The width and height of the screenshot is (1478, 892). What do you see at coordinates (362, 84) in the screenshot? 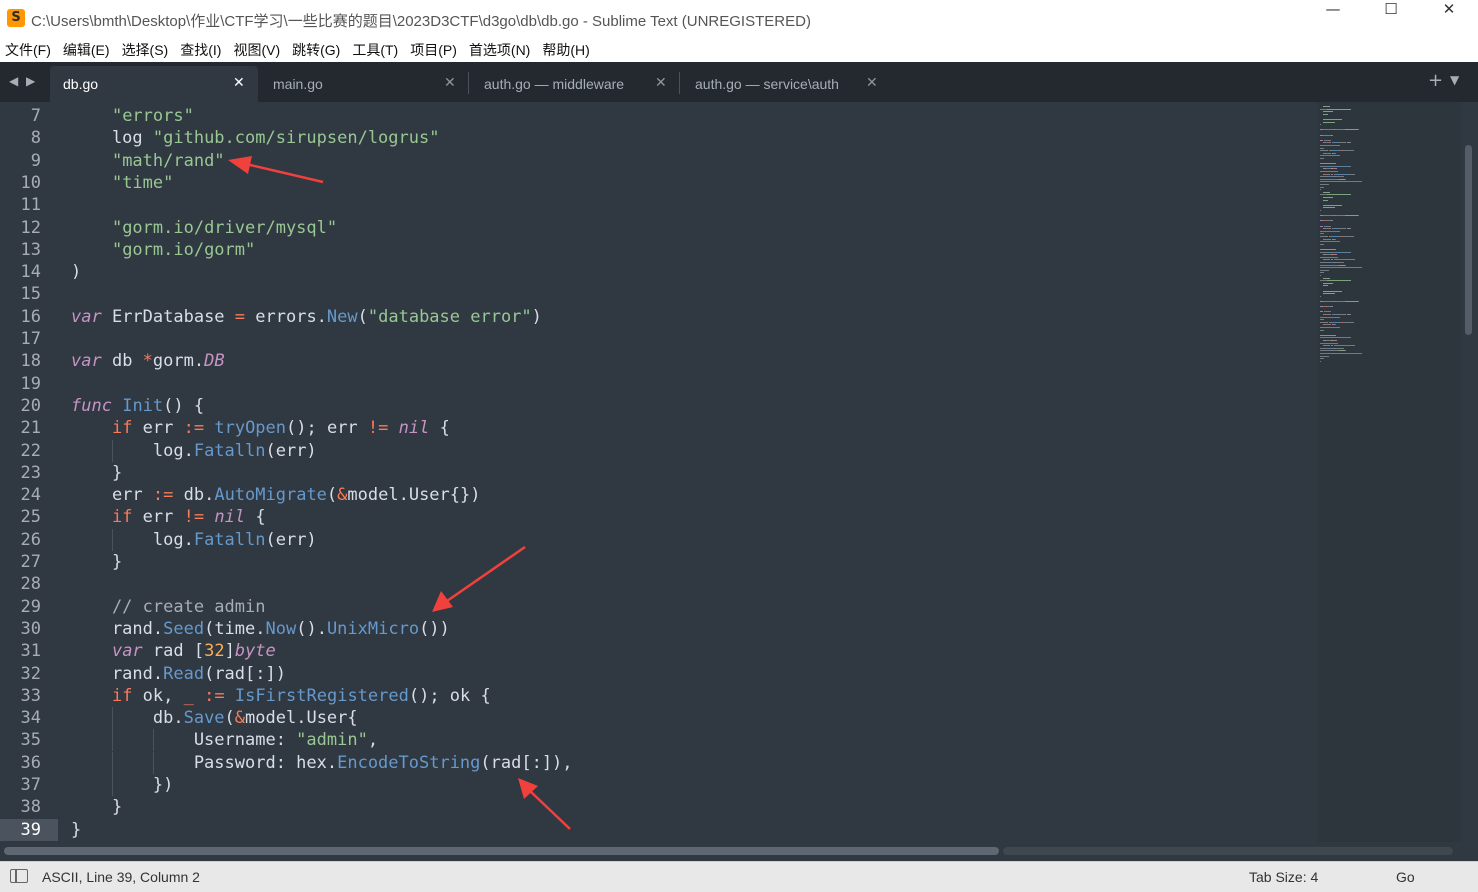
I see `tab-main-go: main.go ✕` at bounding box center [362, 84].